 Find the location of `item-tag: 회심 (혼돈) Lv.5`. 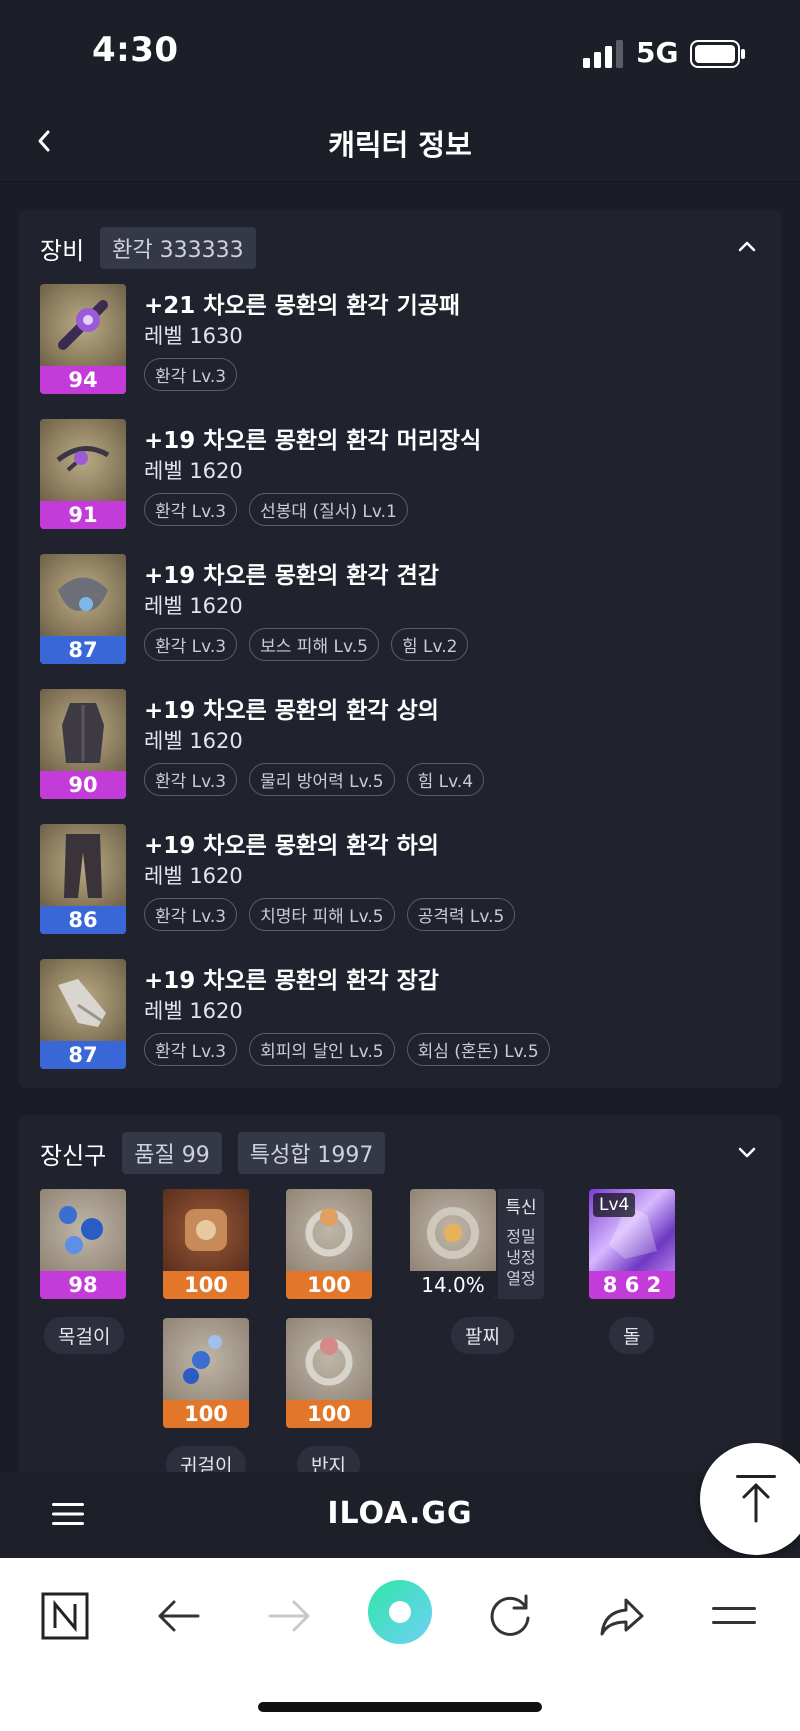

item-tag: 회심 (혼돈) Lv.5 is located at coordinates (478, 1049).